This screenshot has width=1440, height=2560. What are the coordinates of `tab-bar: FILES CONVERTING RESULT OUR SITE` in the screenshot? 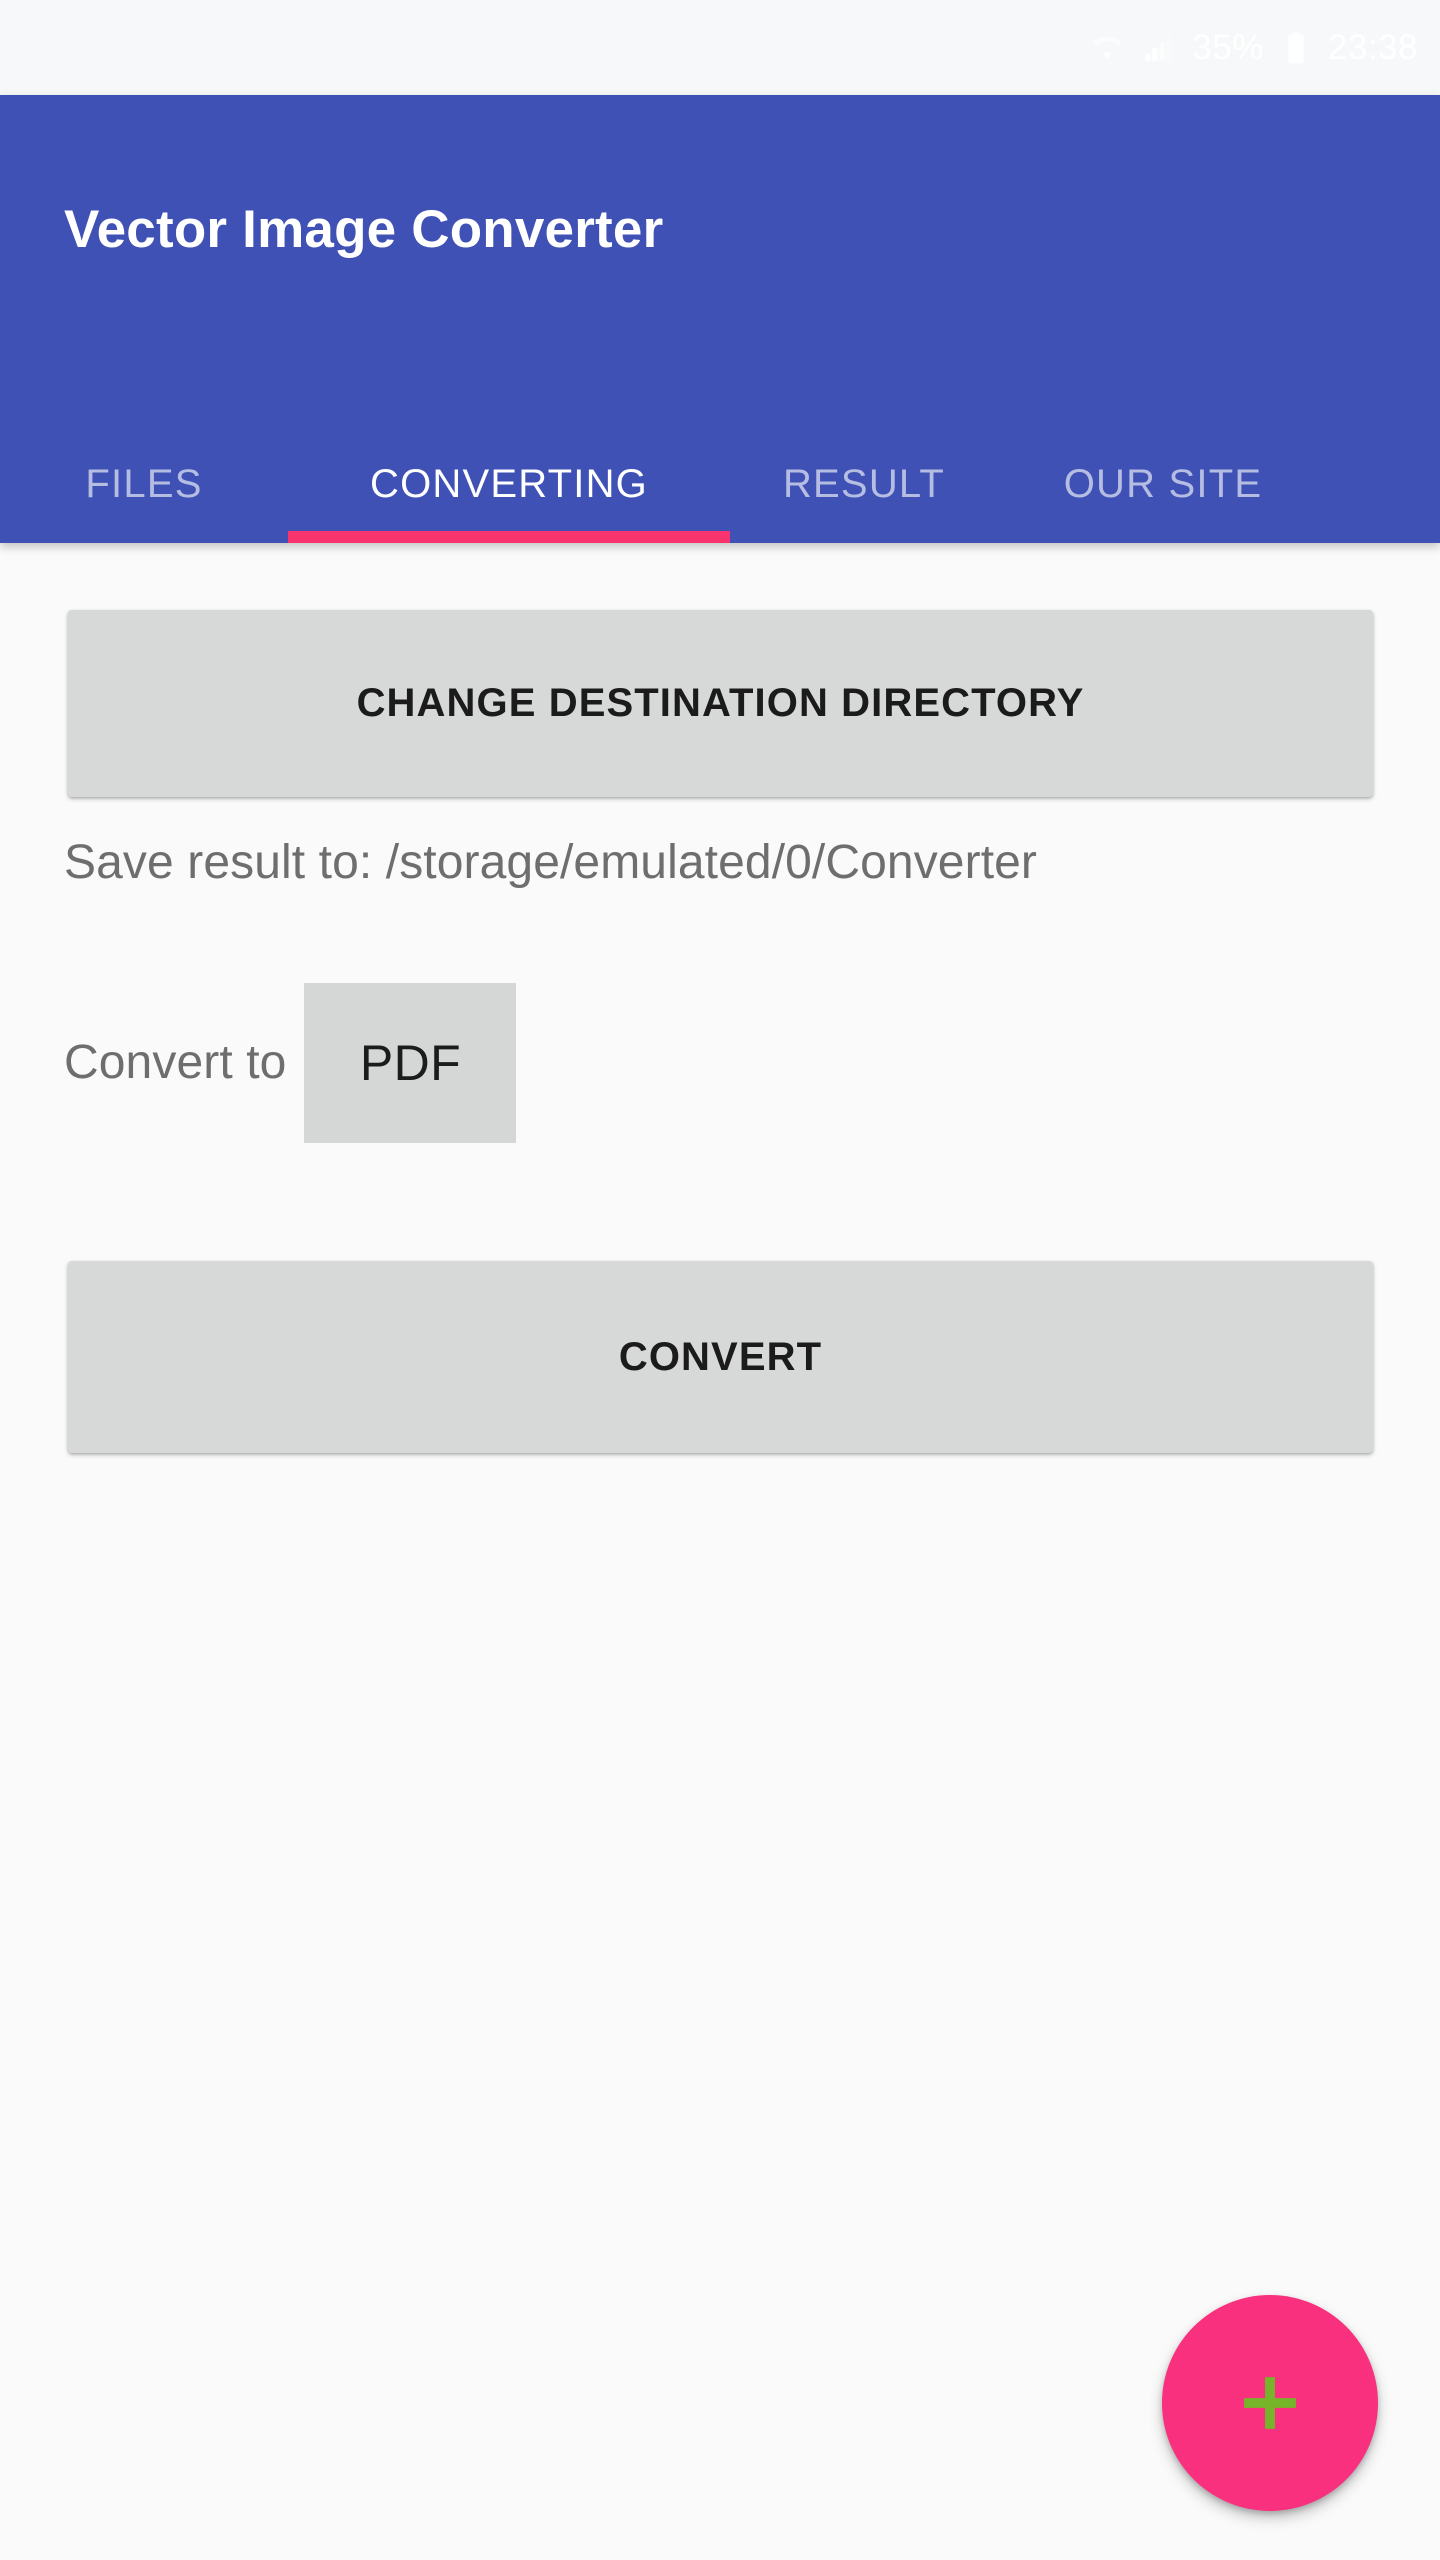 It's located at (720, 491).